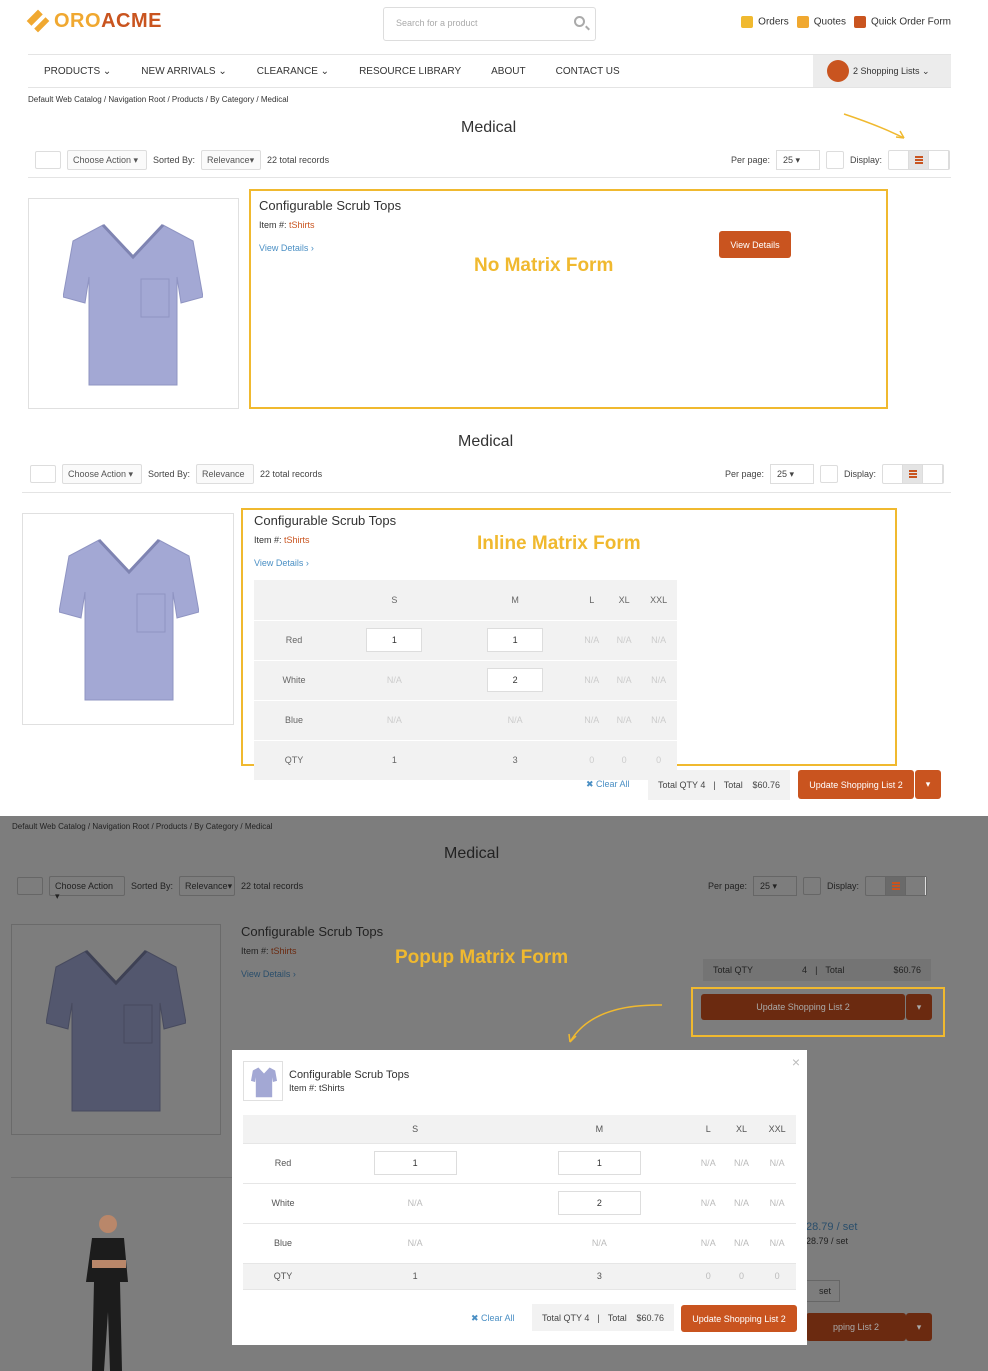  Describe the element at coordinates (579, 21) in the screenshot. I see `search-icon` at that location.